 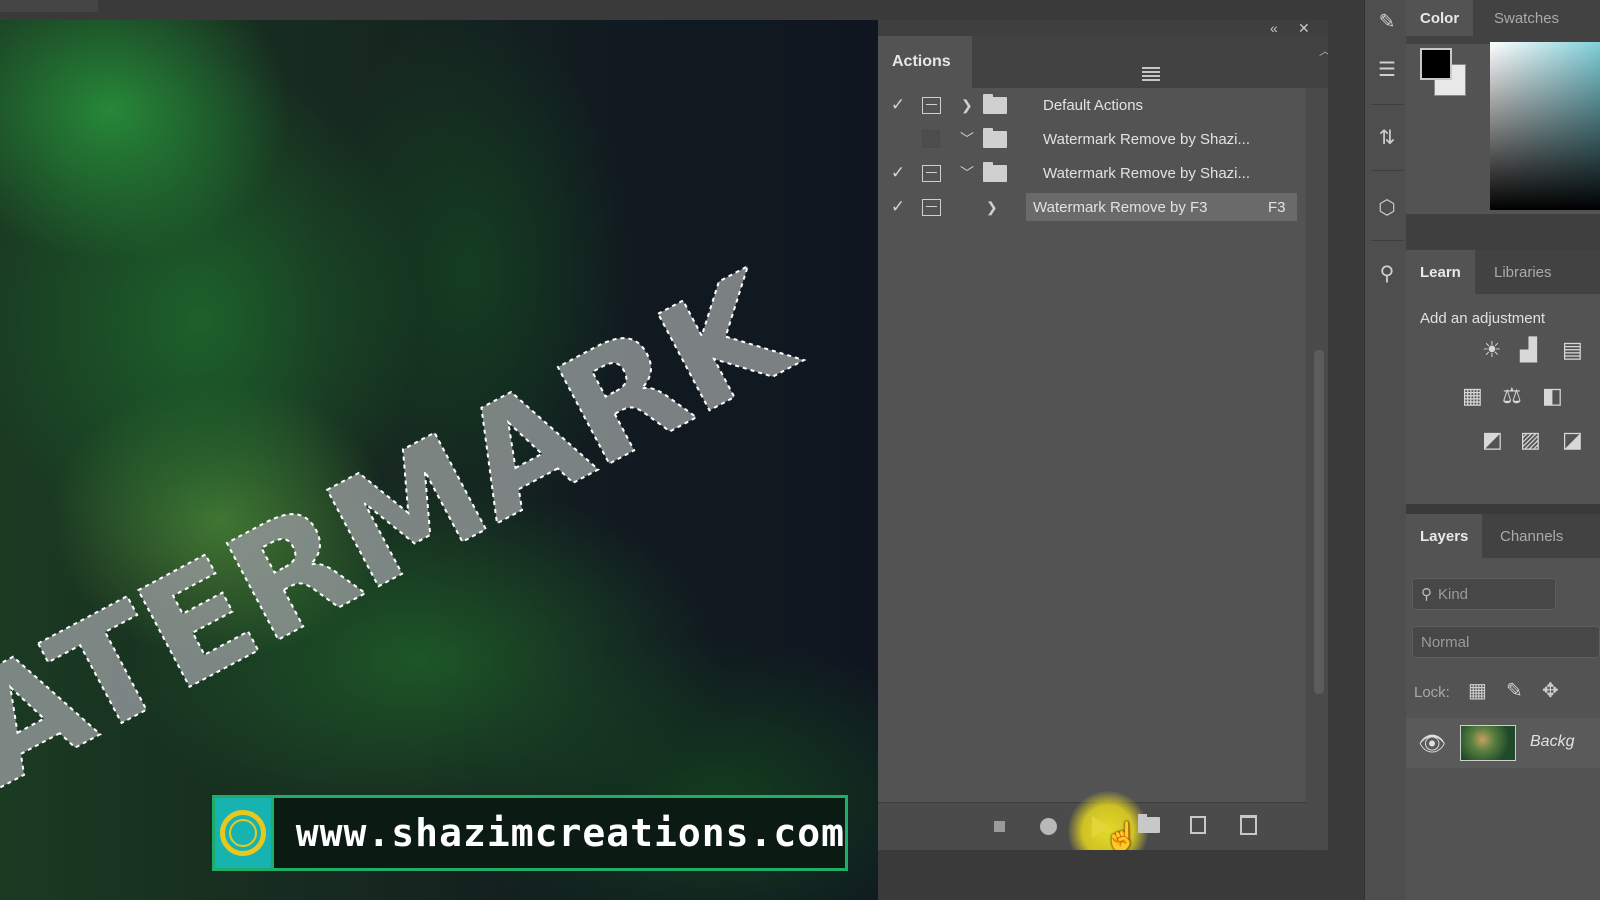 What do you see at coordinates (1488, 743) in the screenshot?
I see `layer-thumbnail` at bounding box center [1488, 743].